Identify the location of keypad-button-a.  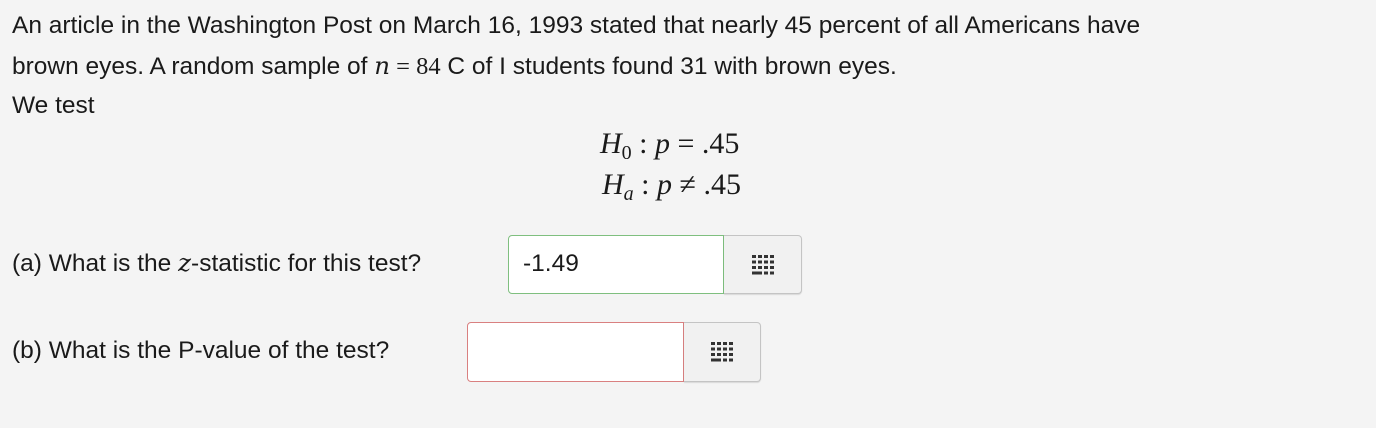
(763, 264).